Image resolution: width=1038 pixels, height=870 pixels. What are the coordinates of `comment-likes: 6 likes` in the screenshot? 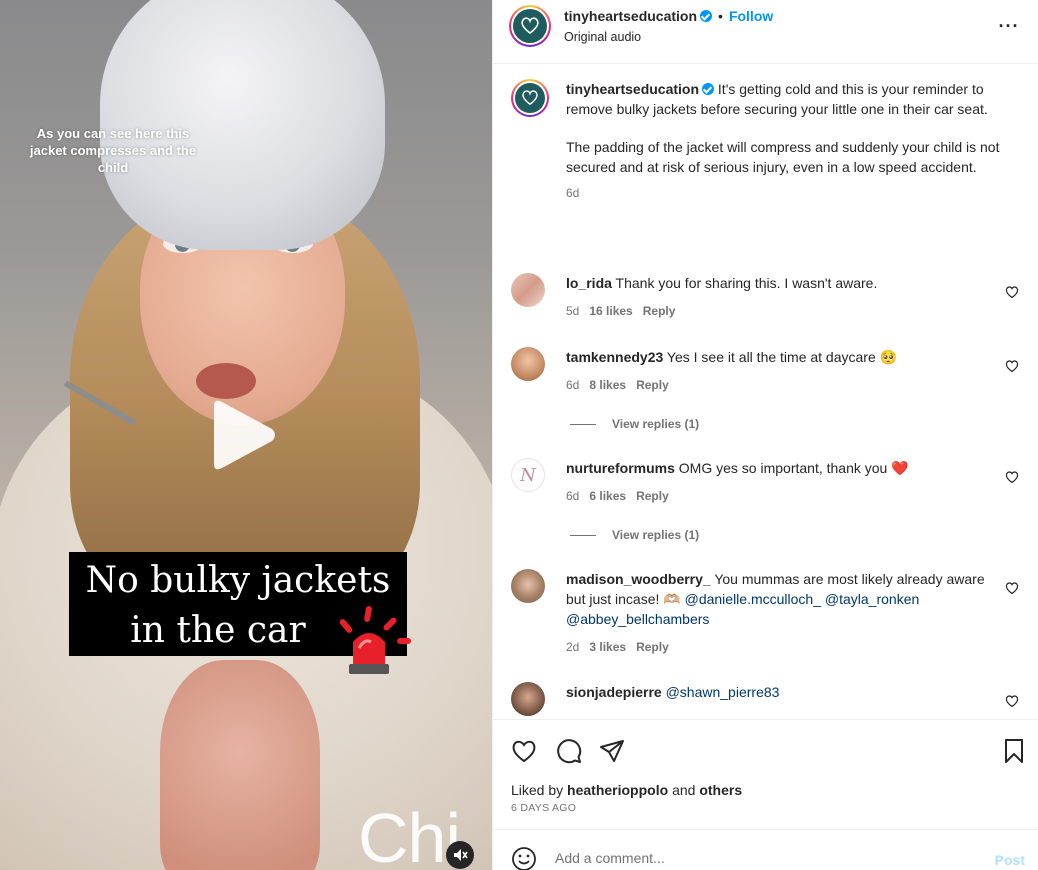 It's located at (607, 496).